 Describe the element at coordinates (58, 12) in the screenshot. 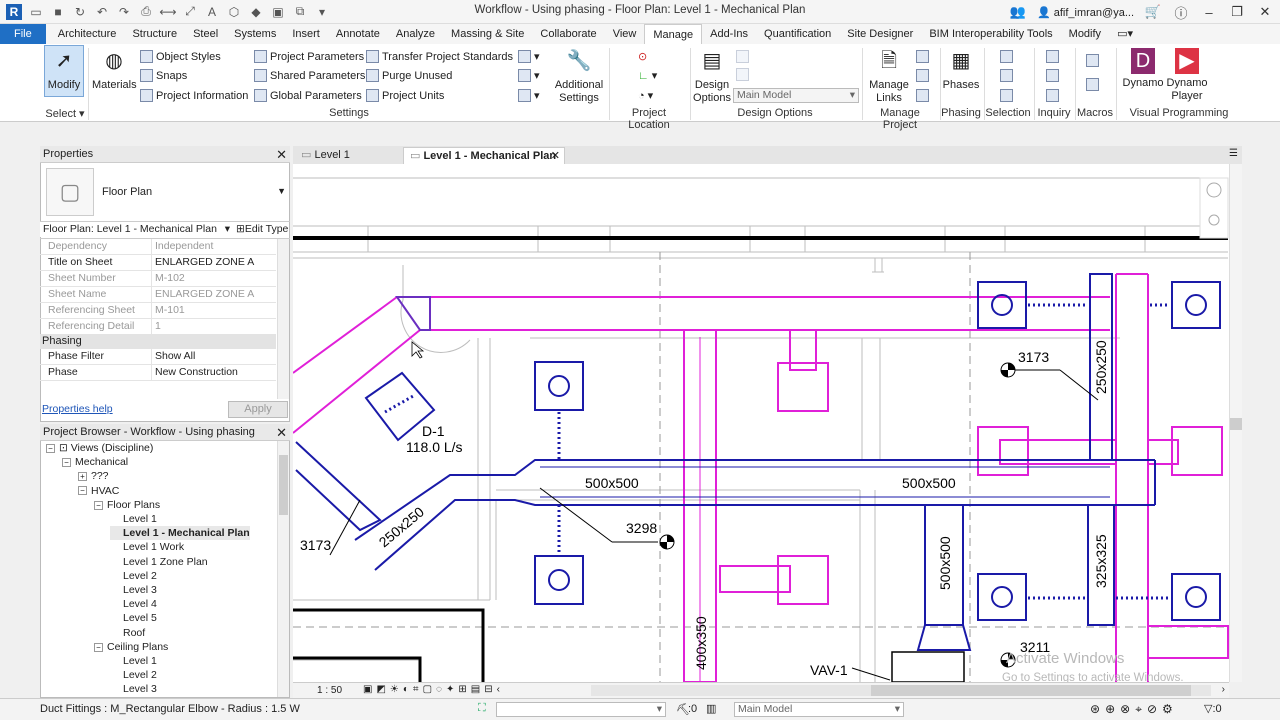

I see `save-icon: ■` at that location.